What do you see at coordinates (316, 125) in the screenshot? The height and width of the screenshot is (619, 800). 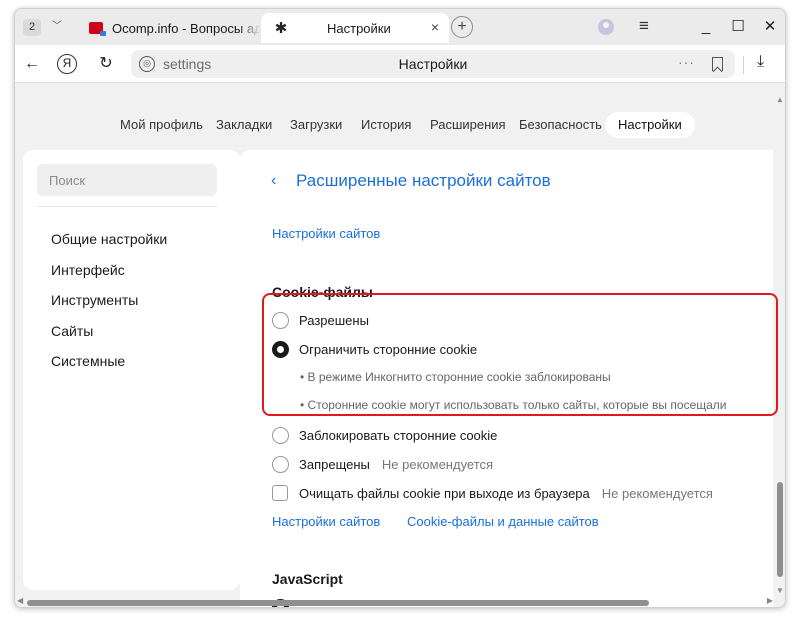 I see `nav-tab-downloads: Загрузки` at bounding box center [316, 125].